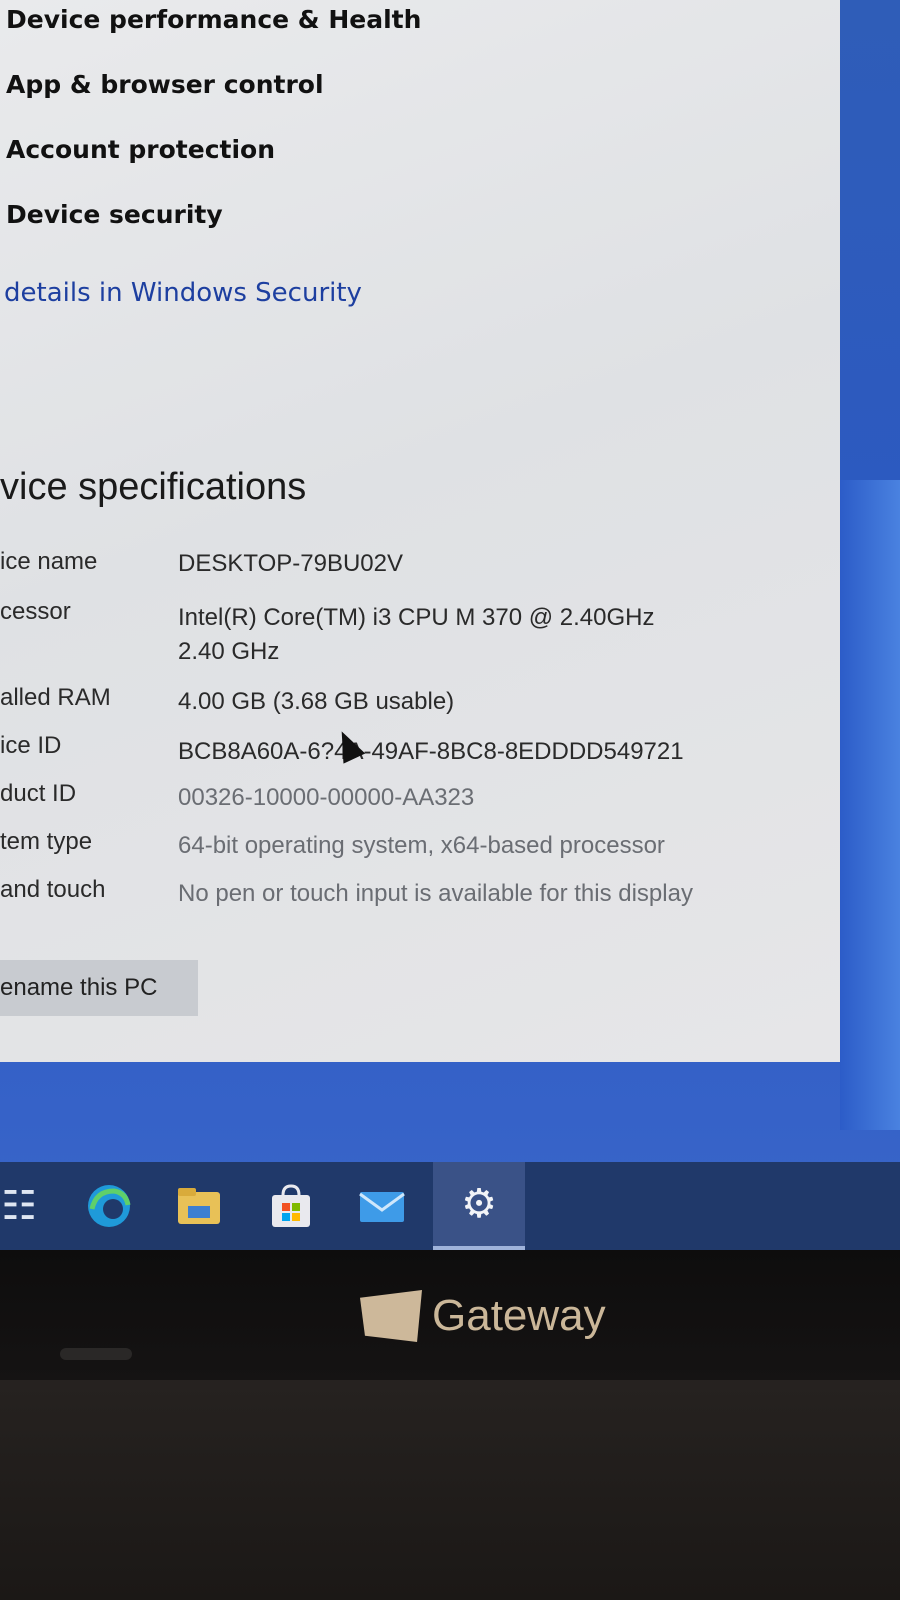  What do you see at coordinates (326, 797) in the screenshot?
I see `product-id-value: 00326-10000-00000-AA323` at bounding box center [326, 797].